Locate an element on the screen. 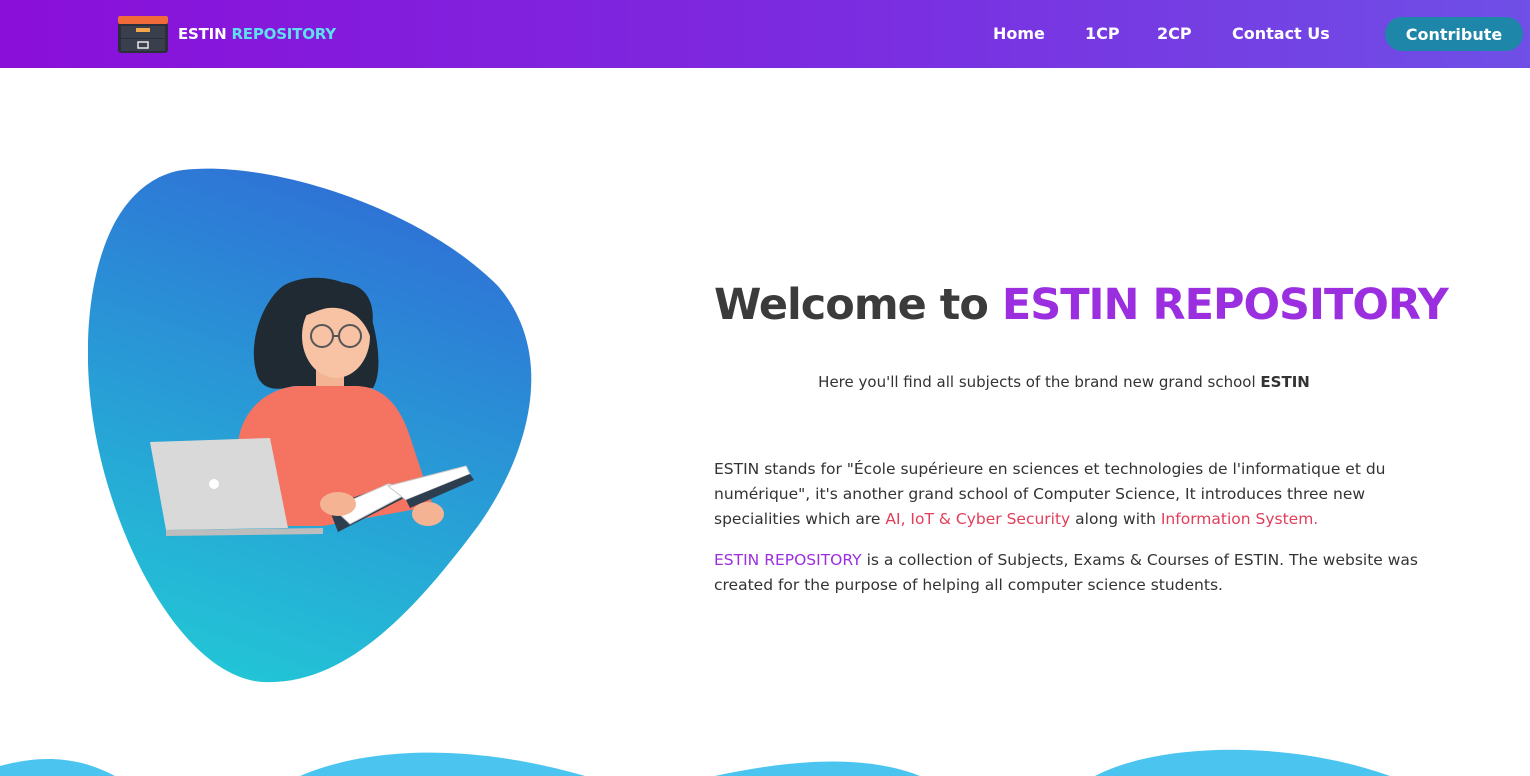  hero-title-part1: Welcome to is located at coordinates (851, 305).